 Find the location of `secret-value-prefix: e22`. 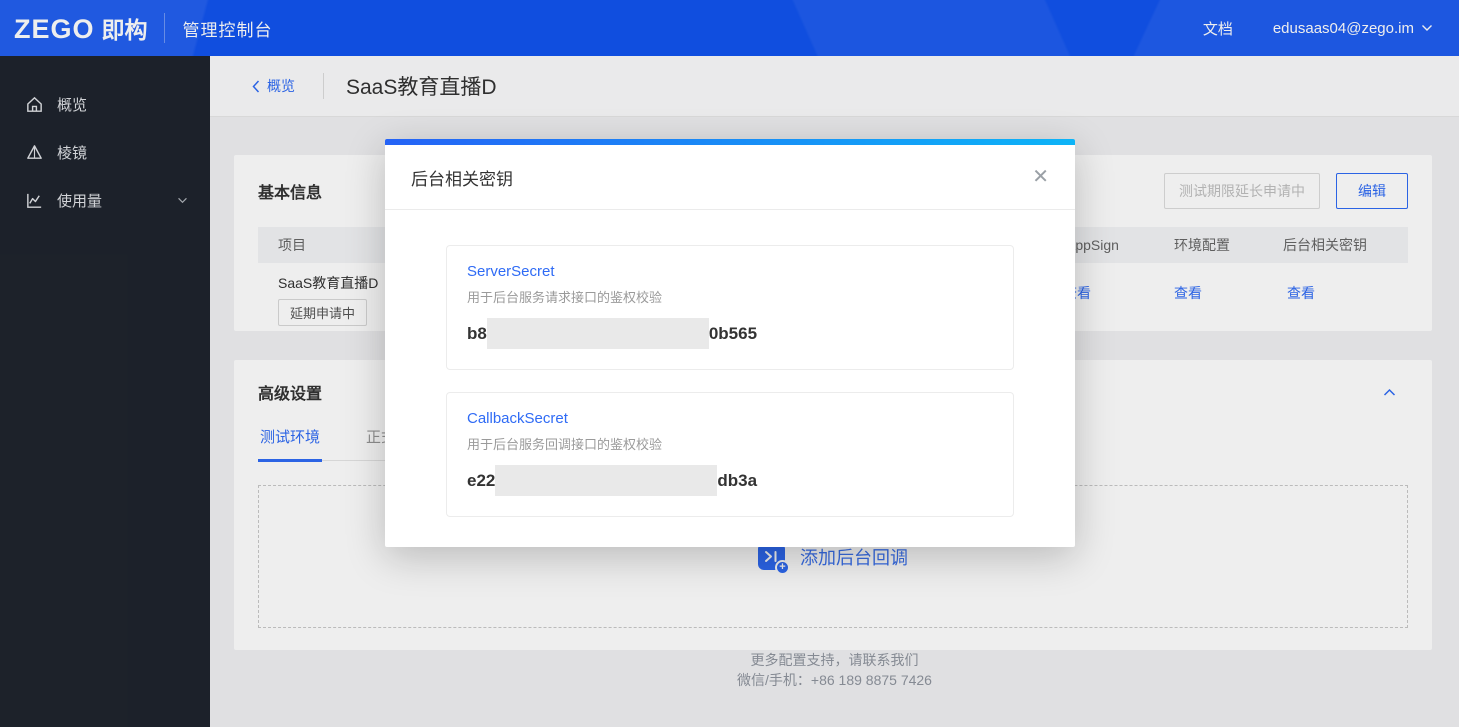

secret-value-prefix: e22 is located at coordinates (481, 480).